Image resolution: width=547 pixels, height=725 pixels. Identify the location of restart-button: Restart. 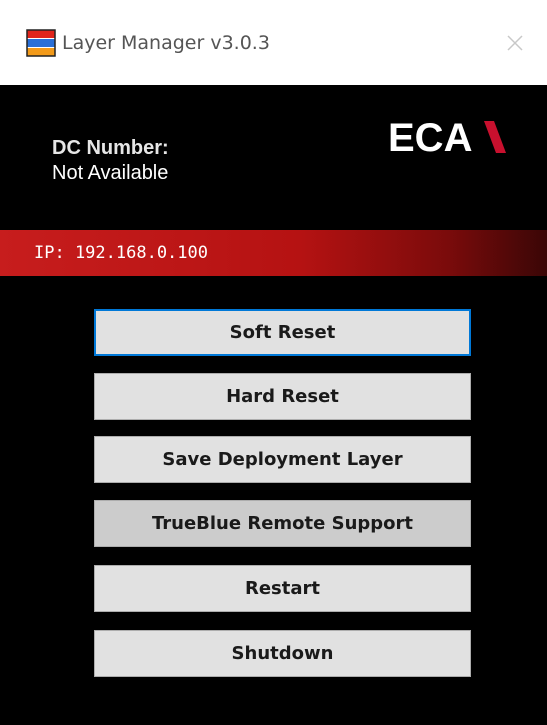
(282, 588).